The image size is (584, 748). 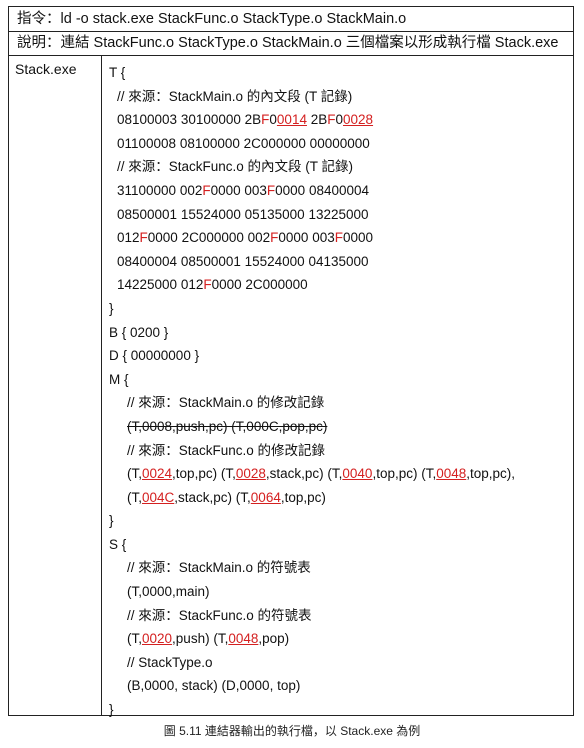 What do you see at coordinates (227, 426) in the screenshot?
I see `listing-text: (T,0008,push,pc) (T,000C,pop,pc)` at bounding box center [227, 426].